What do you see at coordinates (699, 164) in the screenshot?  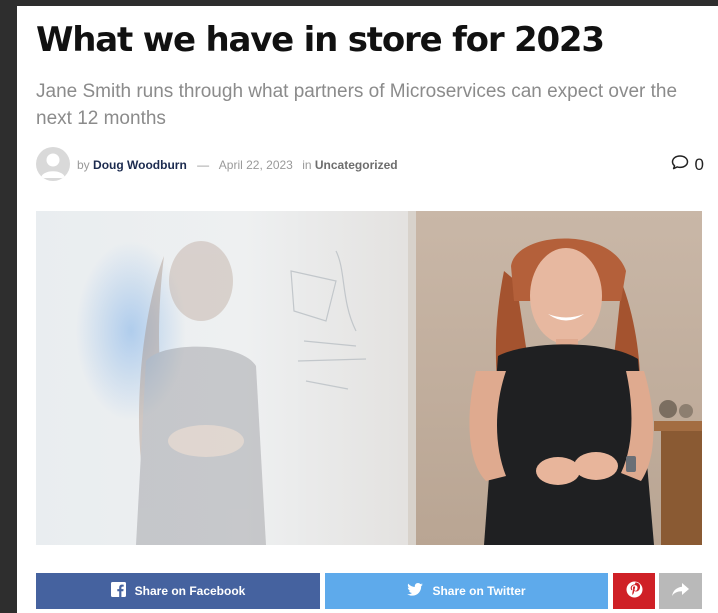 I see `comment-count: 0` at bounding box center [699, 164].